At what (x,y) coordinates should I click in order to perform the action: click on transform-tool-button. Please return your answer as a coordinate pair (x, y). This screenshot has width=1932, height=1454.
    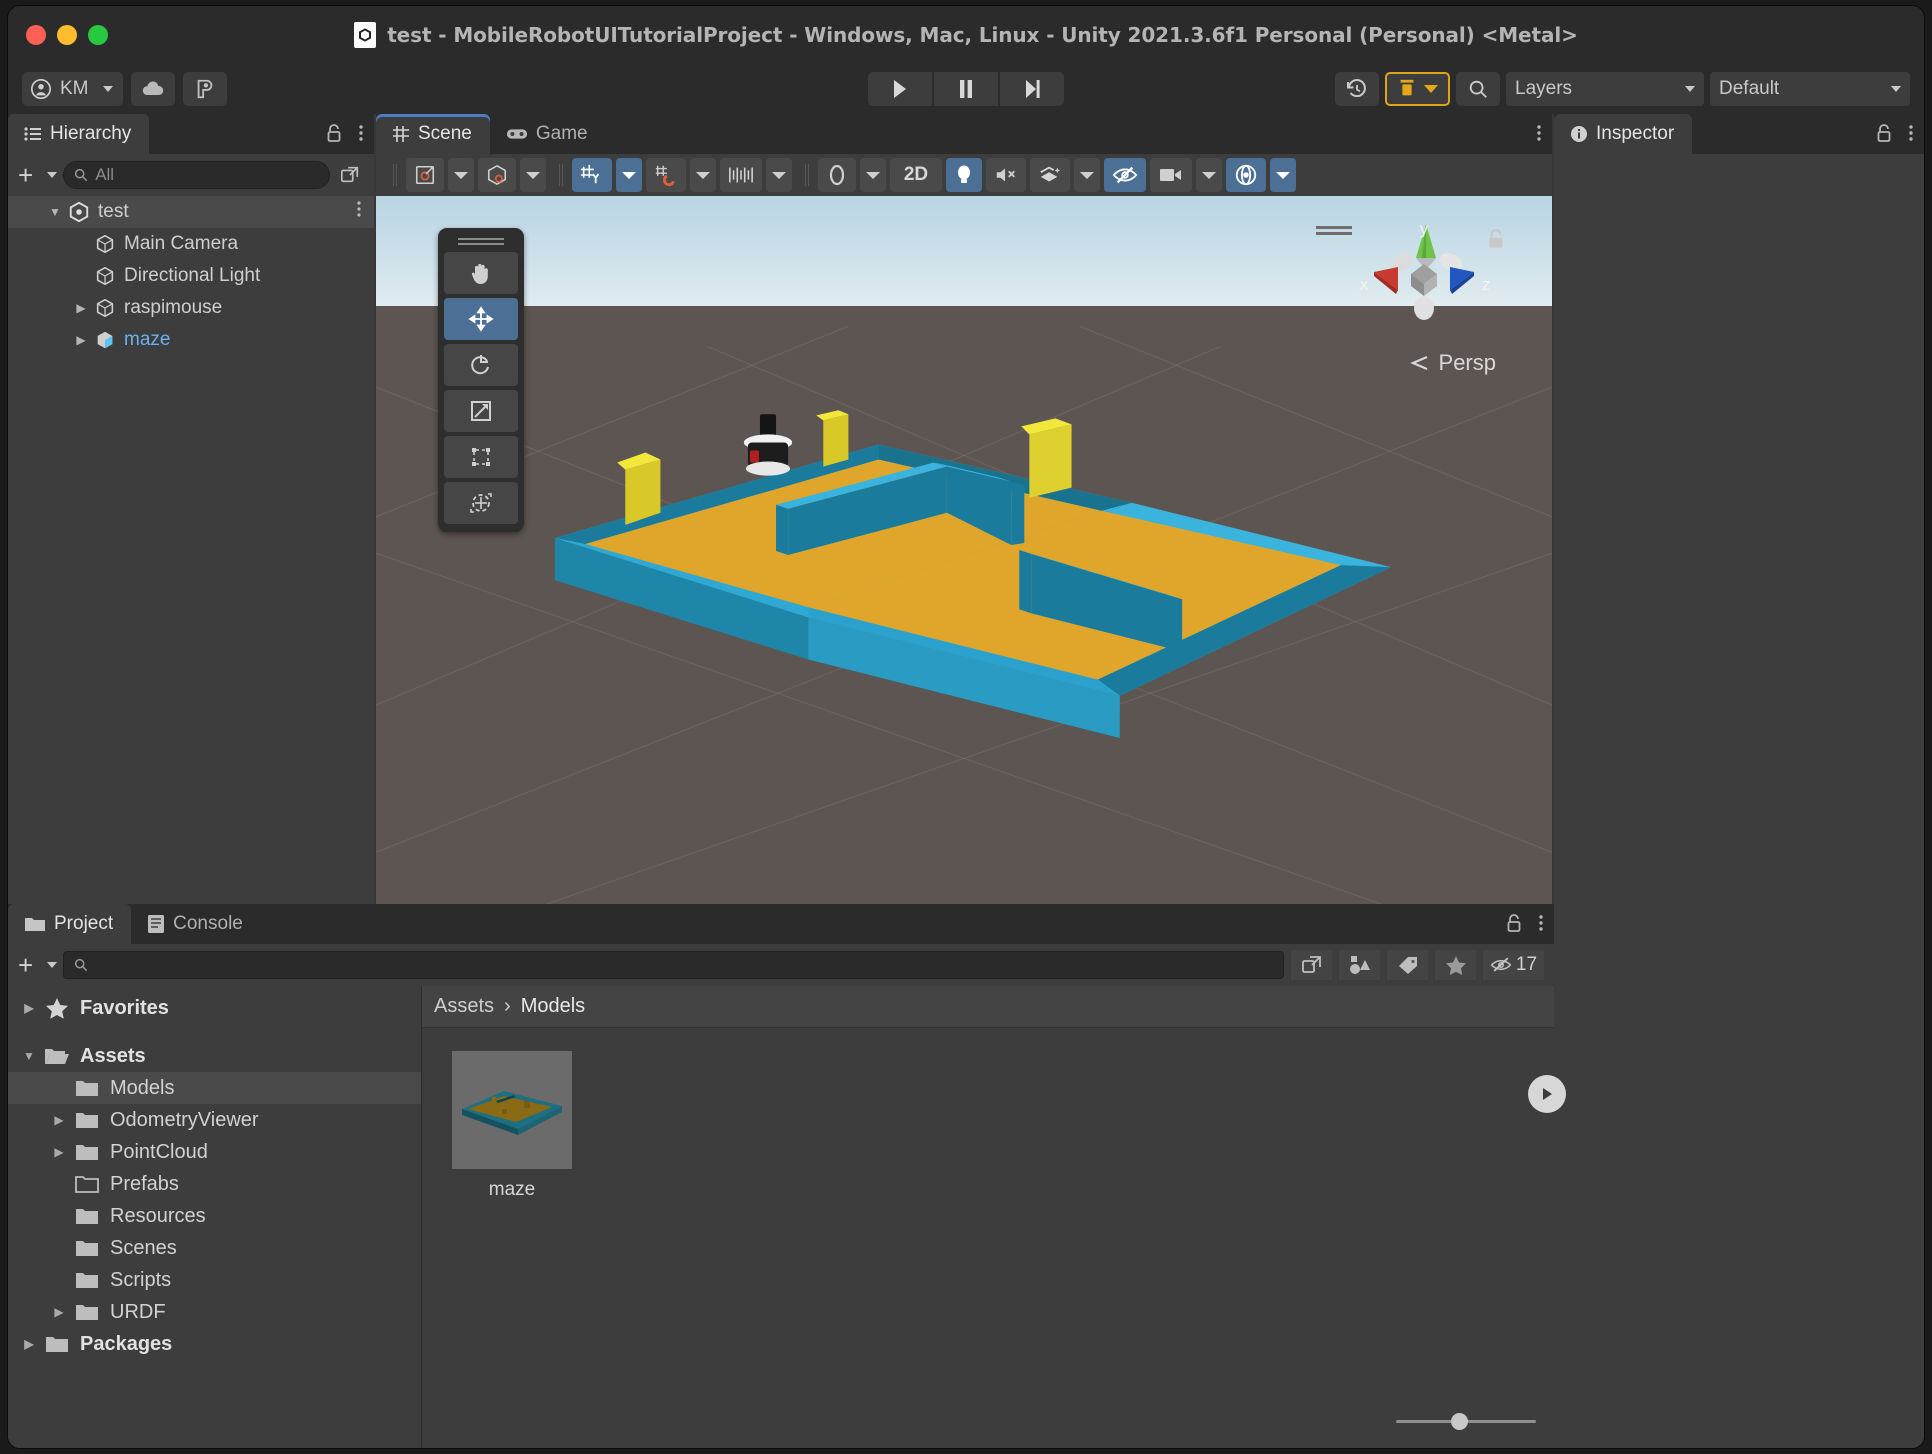
    Looking at the image, I should click on (481, 503).